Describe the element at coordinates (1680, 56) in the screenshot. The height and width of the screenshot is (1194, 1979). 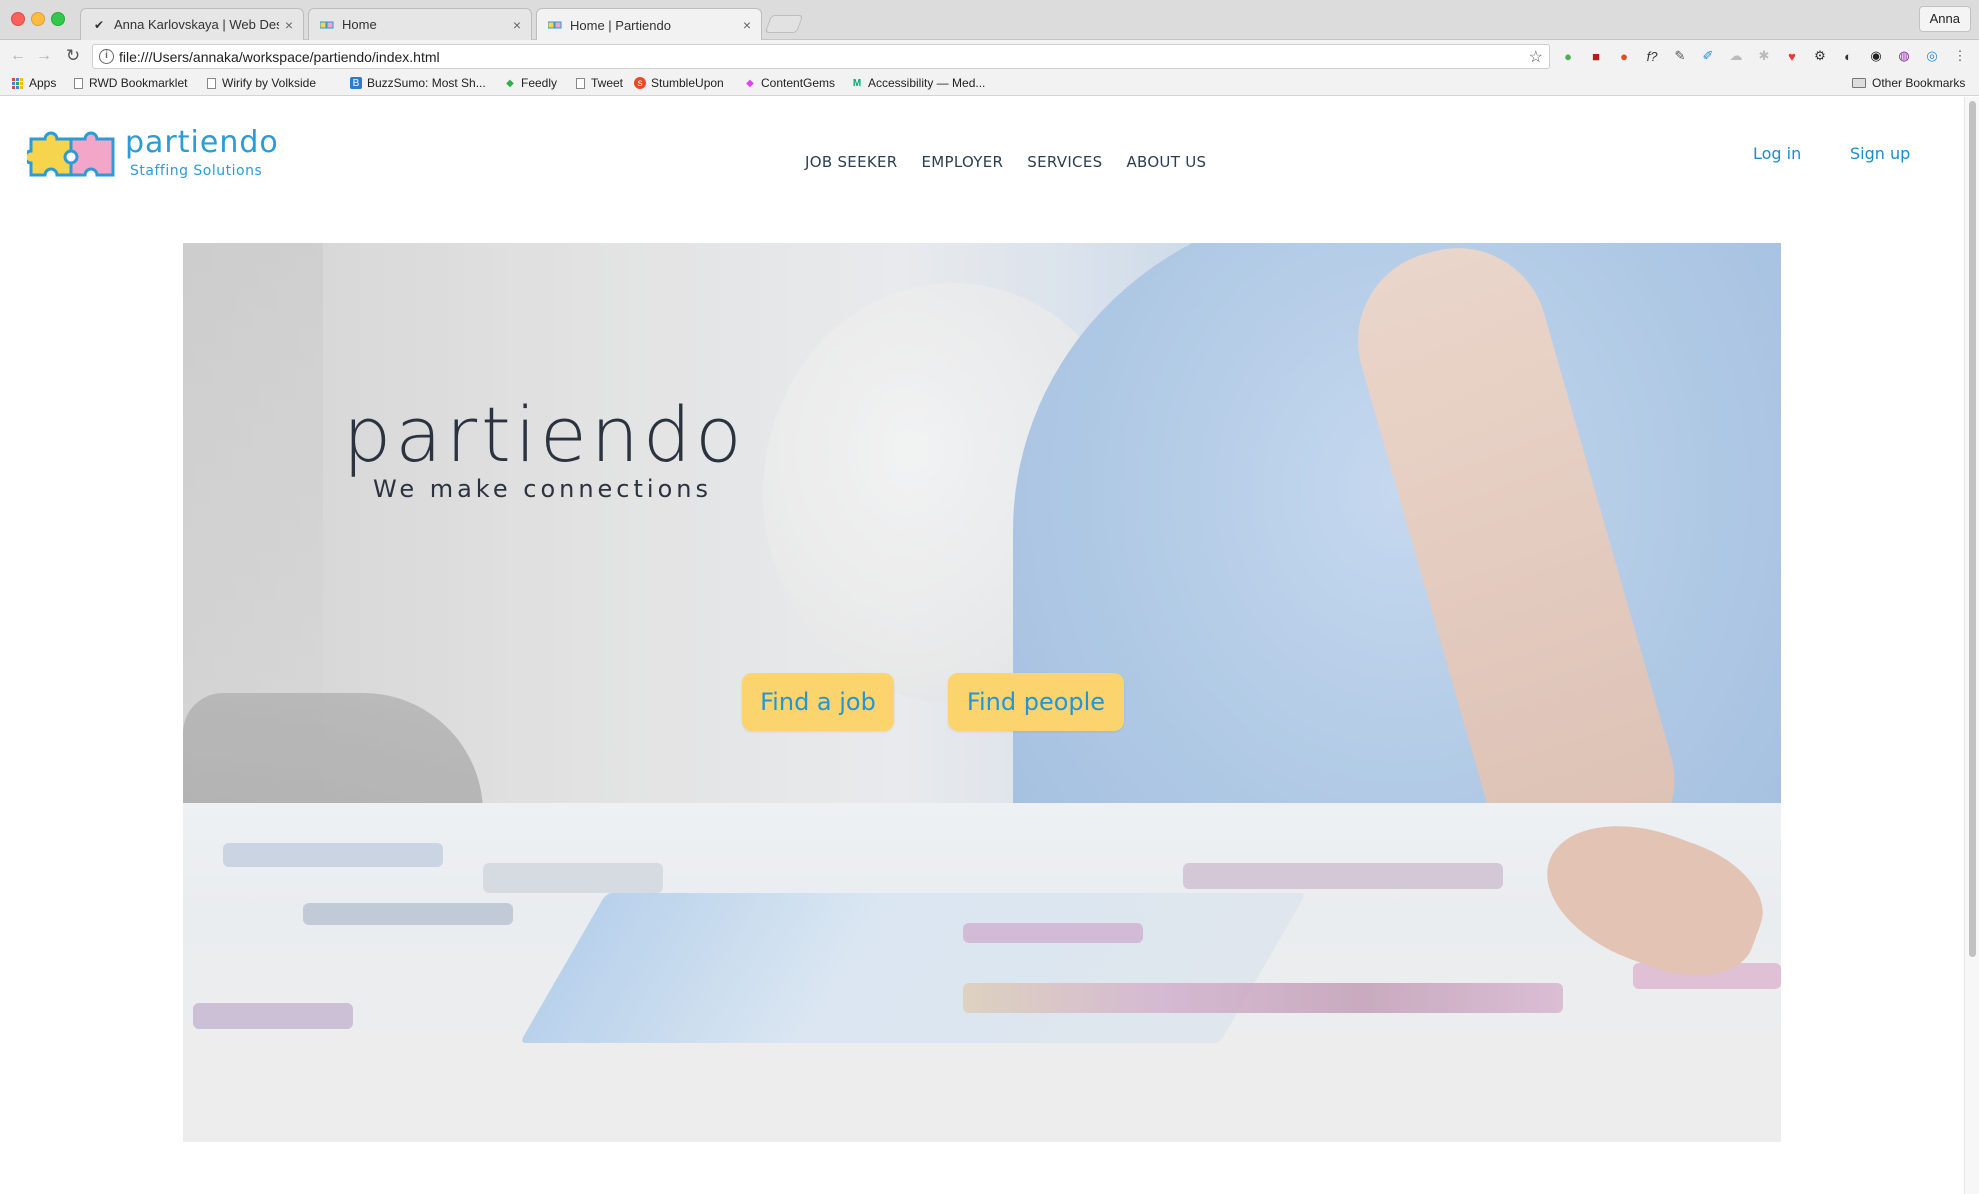
I see `extension-pen-icon: ✎` at that location.